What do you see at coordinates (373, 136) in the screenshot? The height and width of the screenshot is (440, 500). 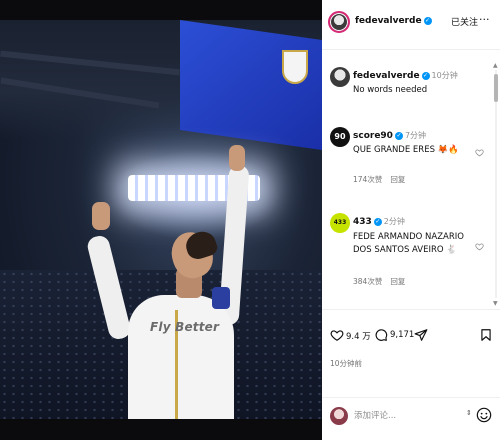 I see `commenter-username-text: score90` at bounding box center [373, 136].